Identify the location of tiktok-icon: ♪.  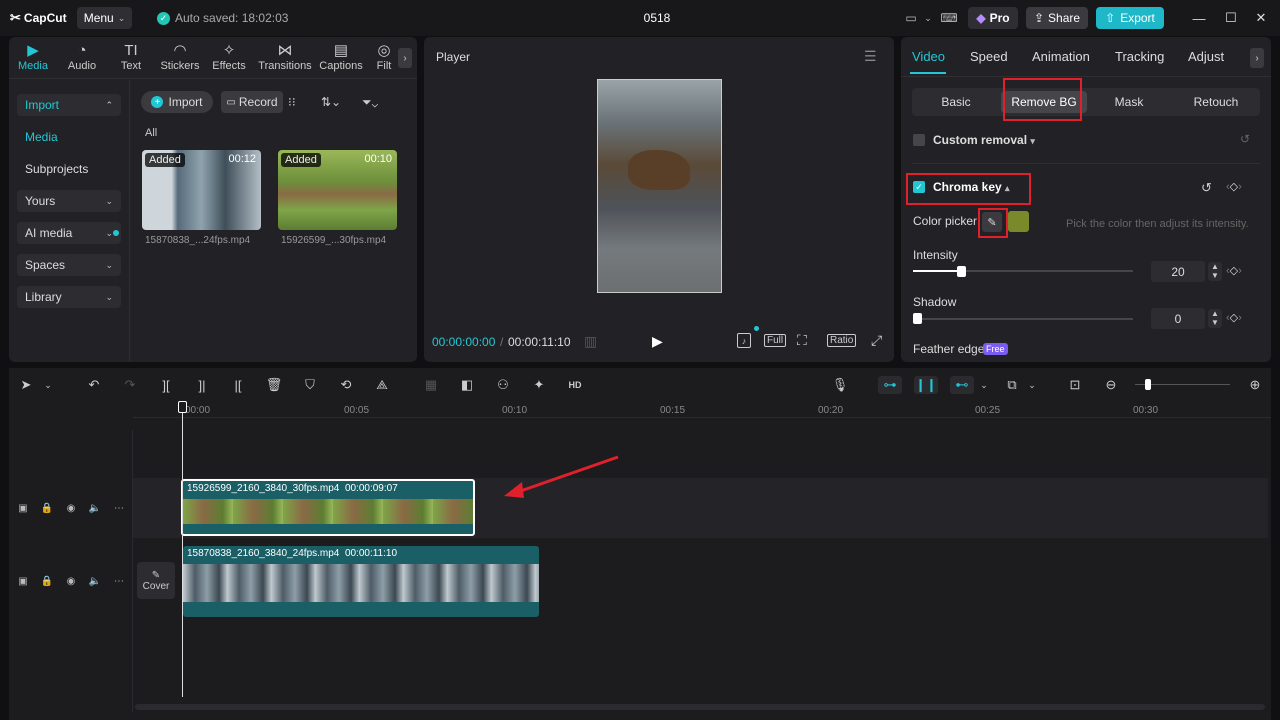
(744, 340).